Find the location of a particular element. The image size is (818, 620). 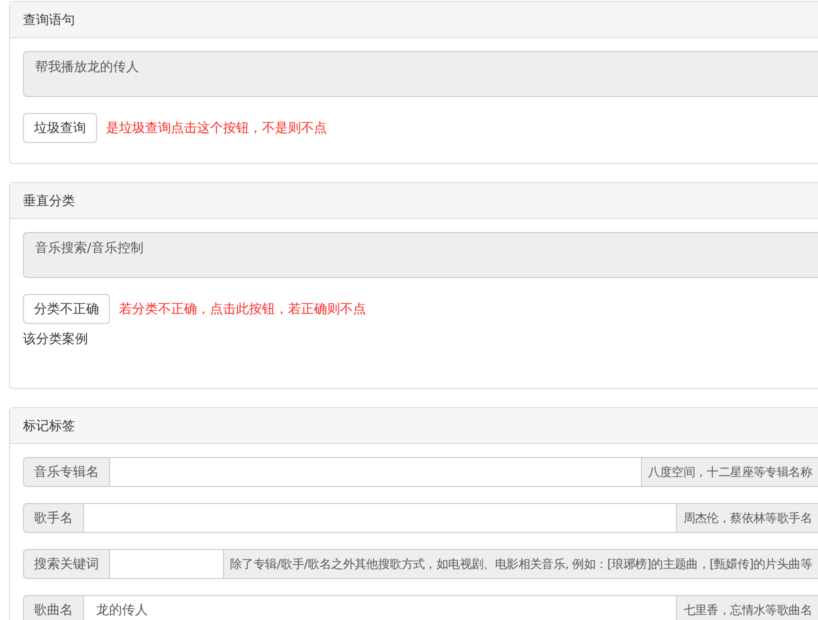

panel-title: 查询语句 is located at coordinates (414, 20).